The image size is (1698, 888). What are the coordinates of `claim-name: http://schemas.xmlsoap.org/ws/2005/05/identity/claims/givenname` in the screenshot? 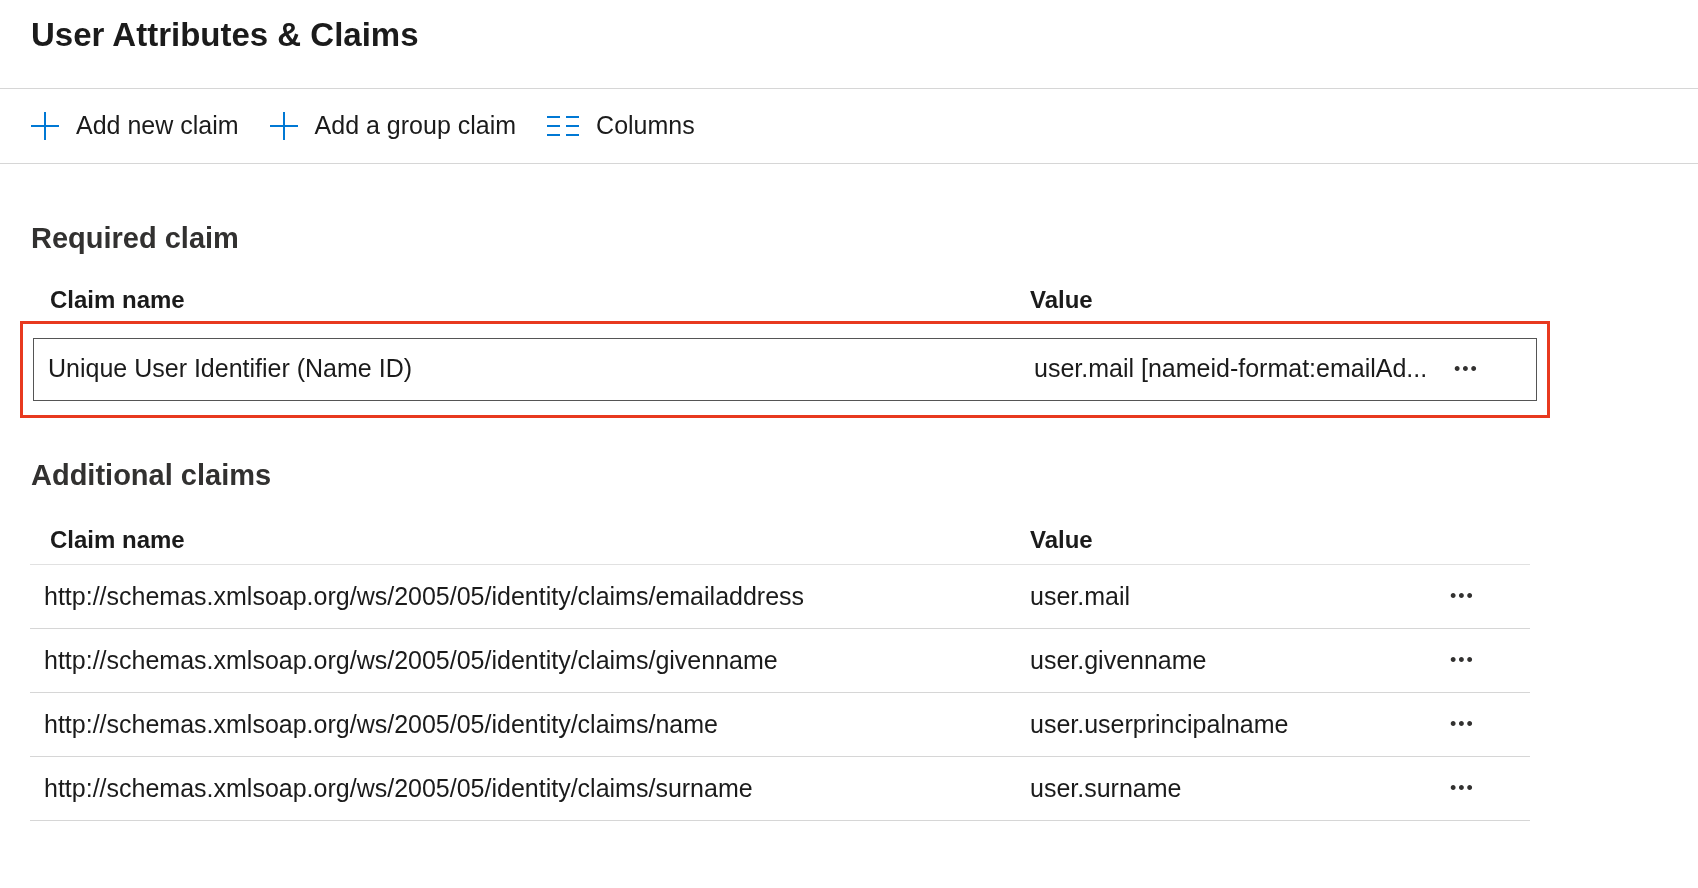 It's located at (411, 660).